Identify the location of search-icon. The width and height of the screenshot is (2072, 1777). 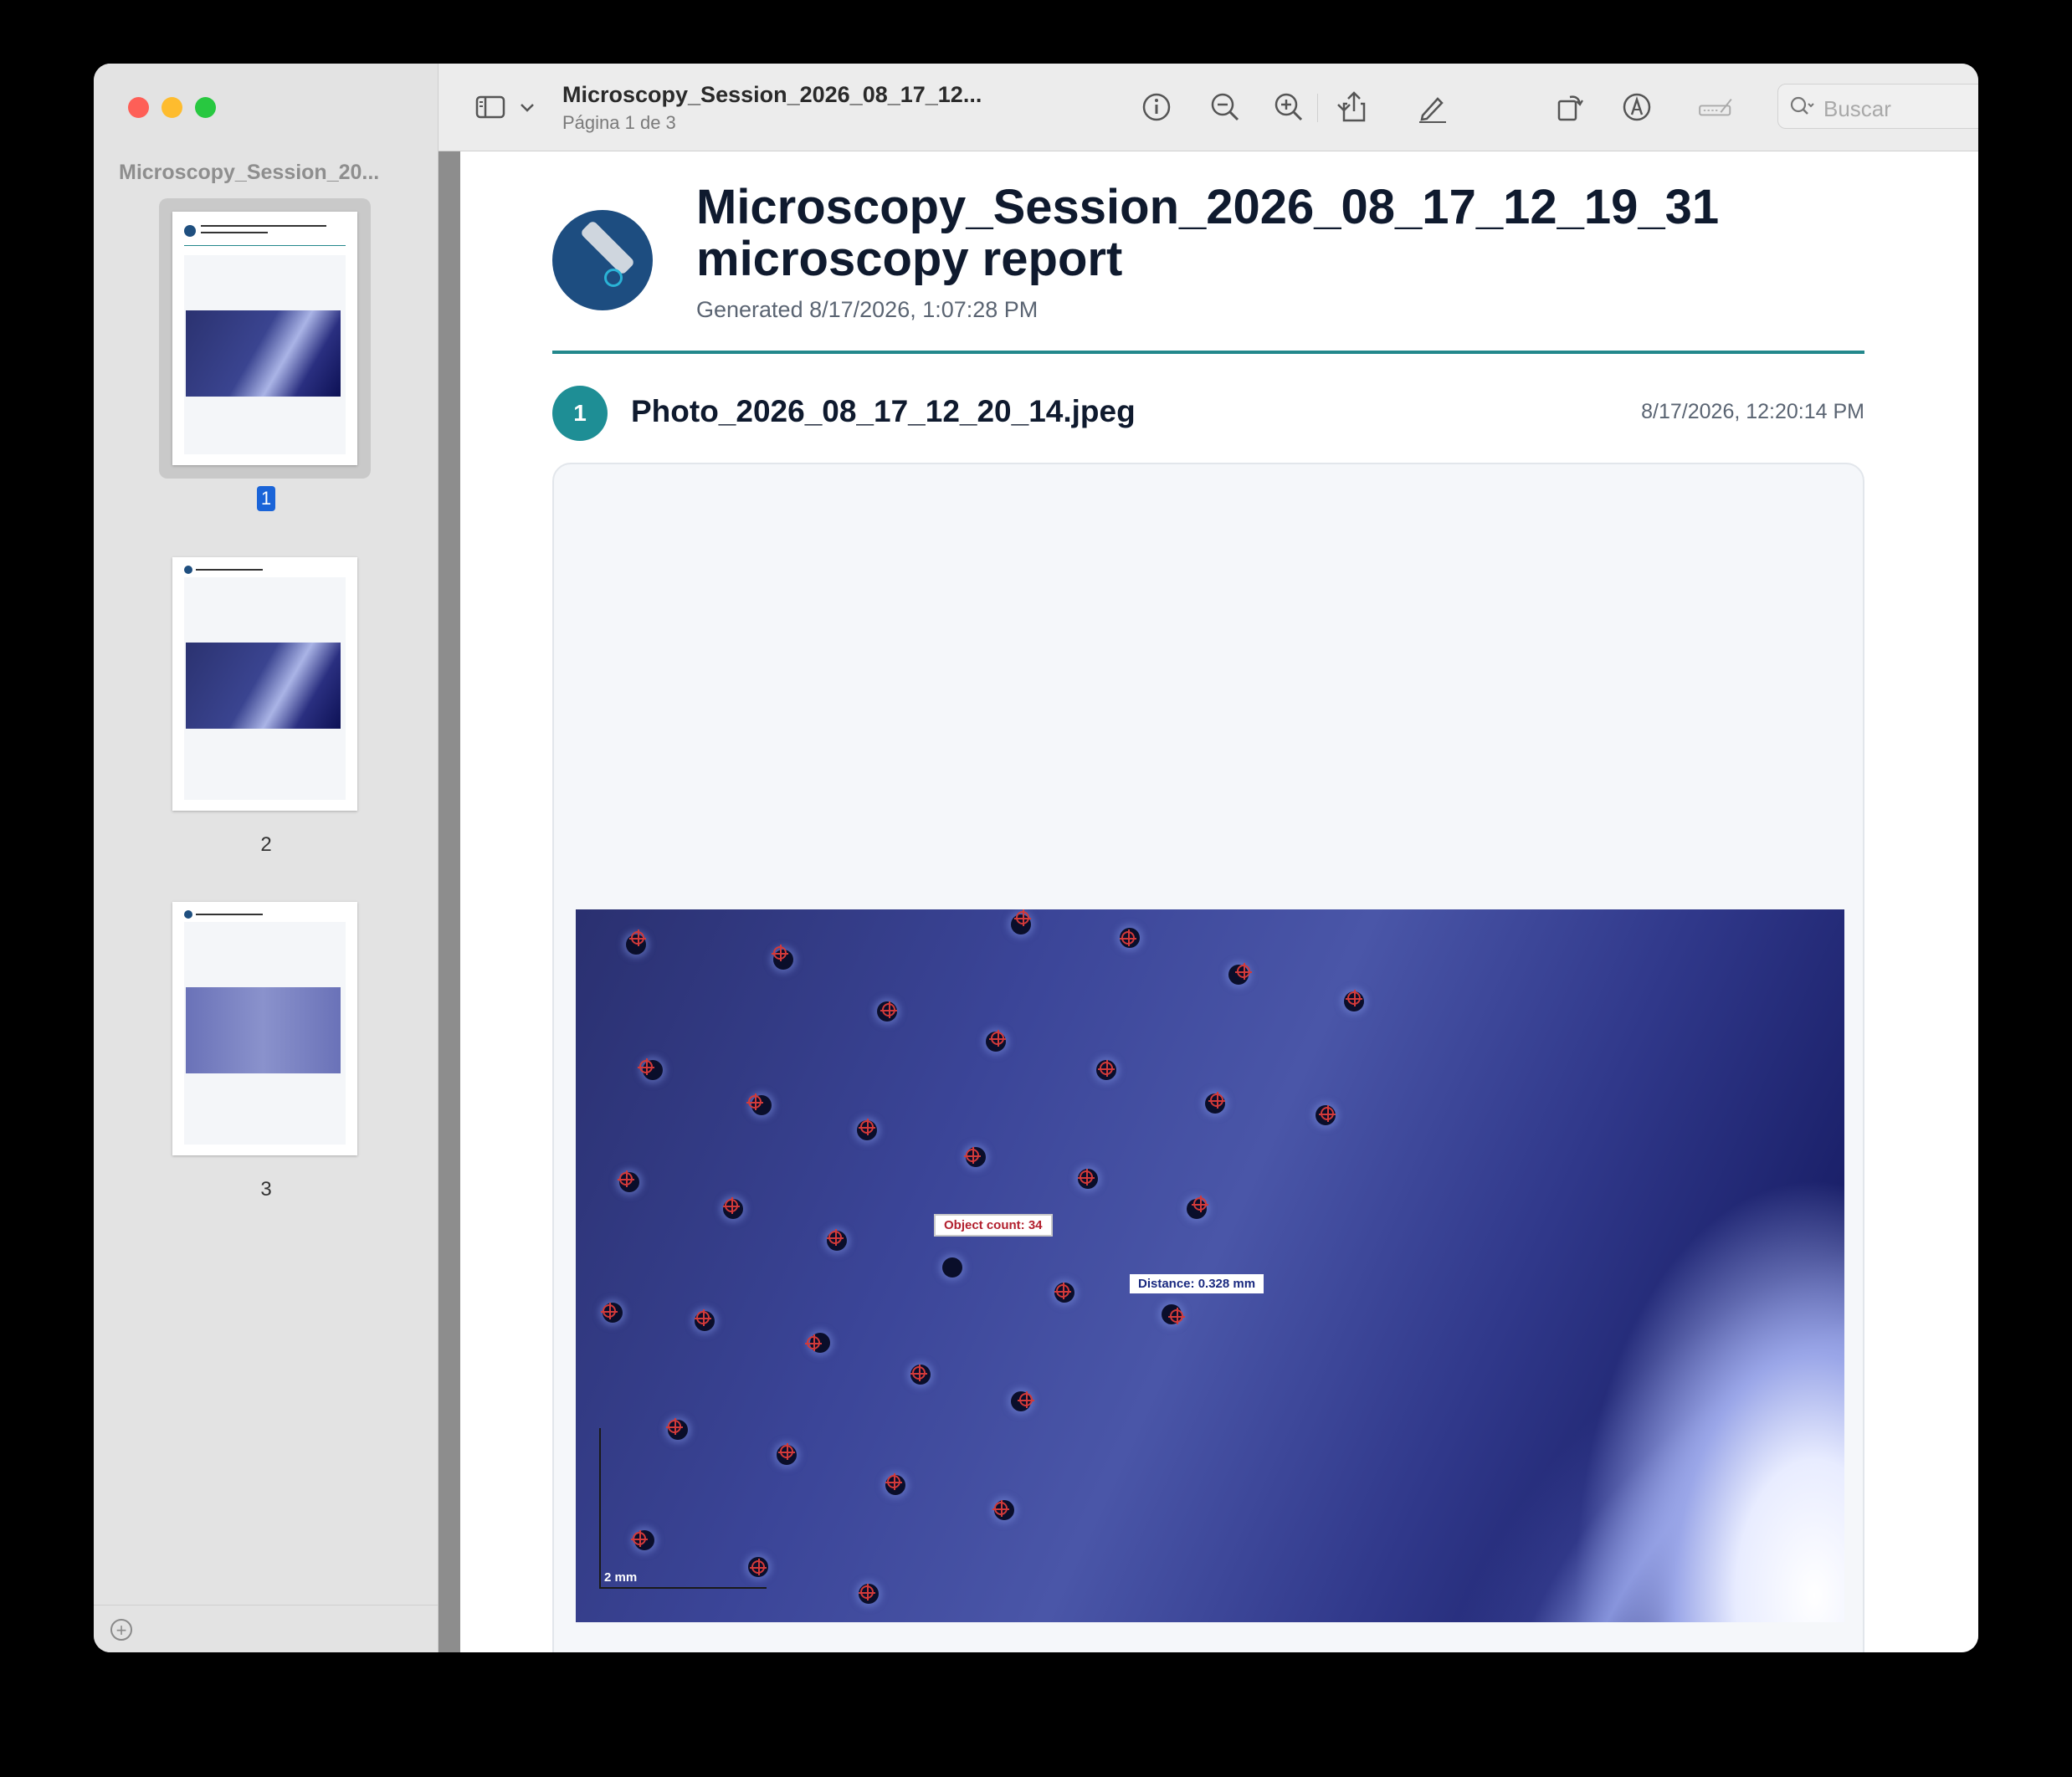
(1801, 106).